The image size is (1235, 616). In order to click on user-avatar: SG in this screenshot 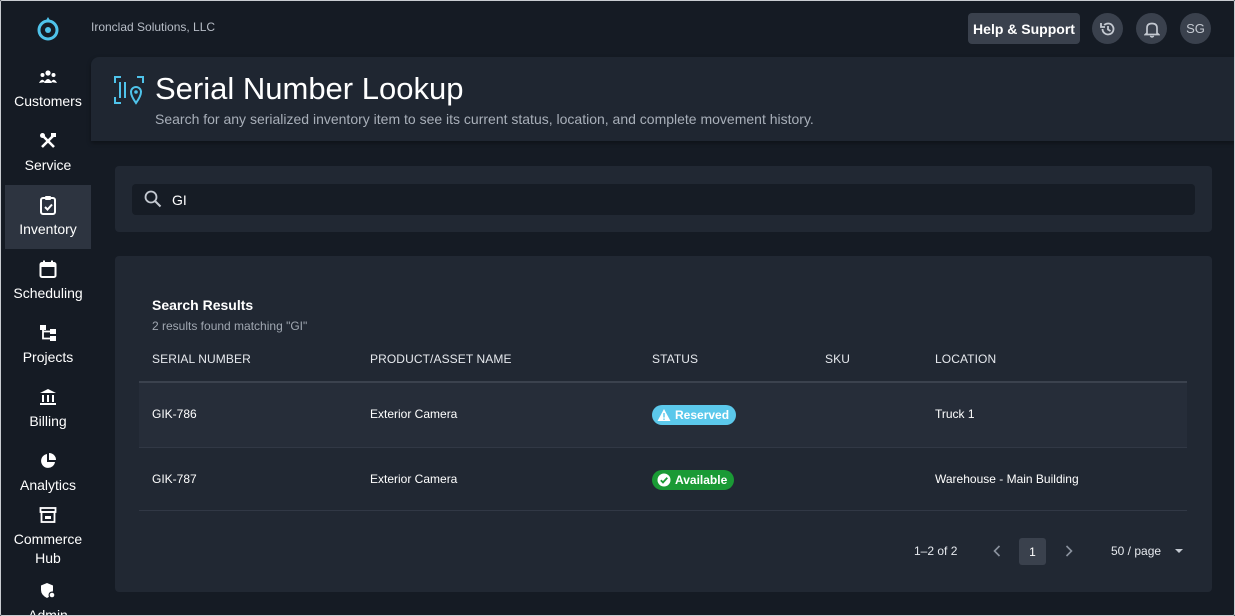, I will do `click(1195, 28)`.